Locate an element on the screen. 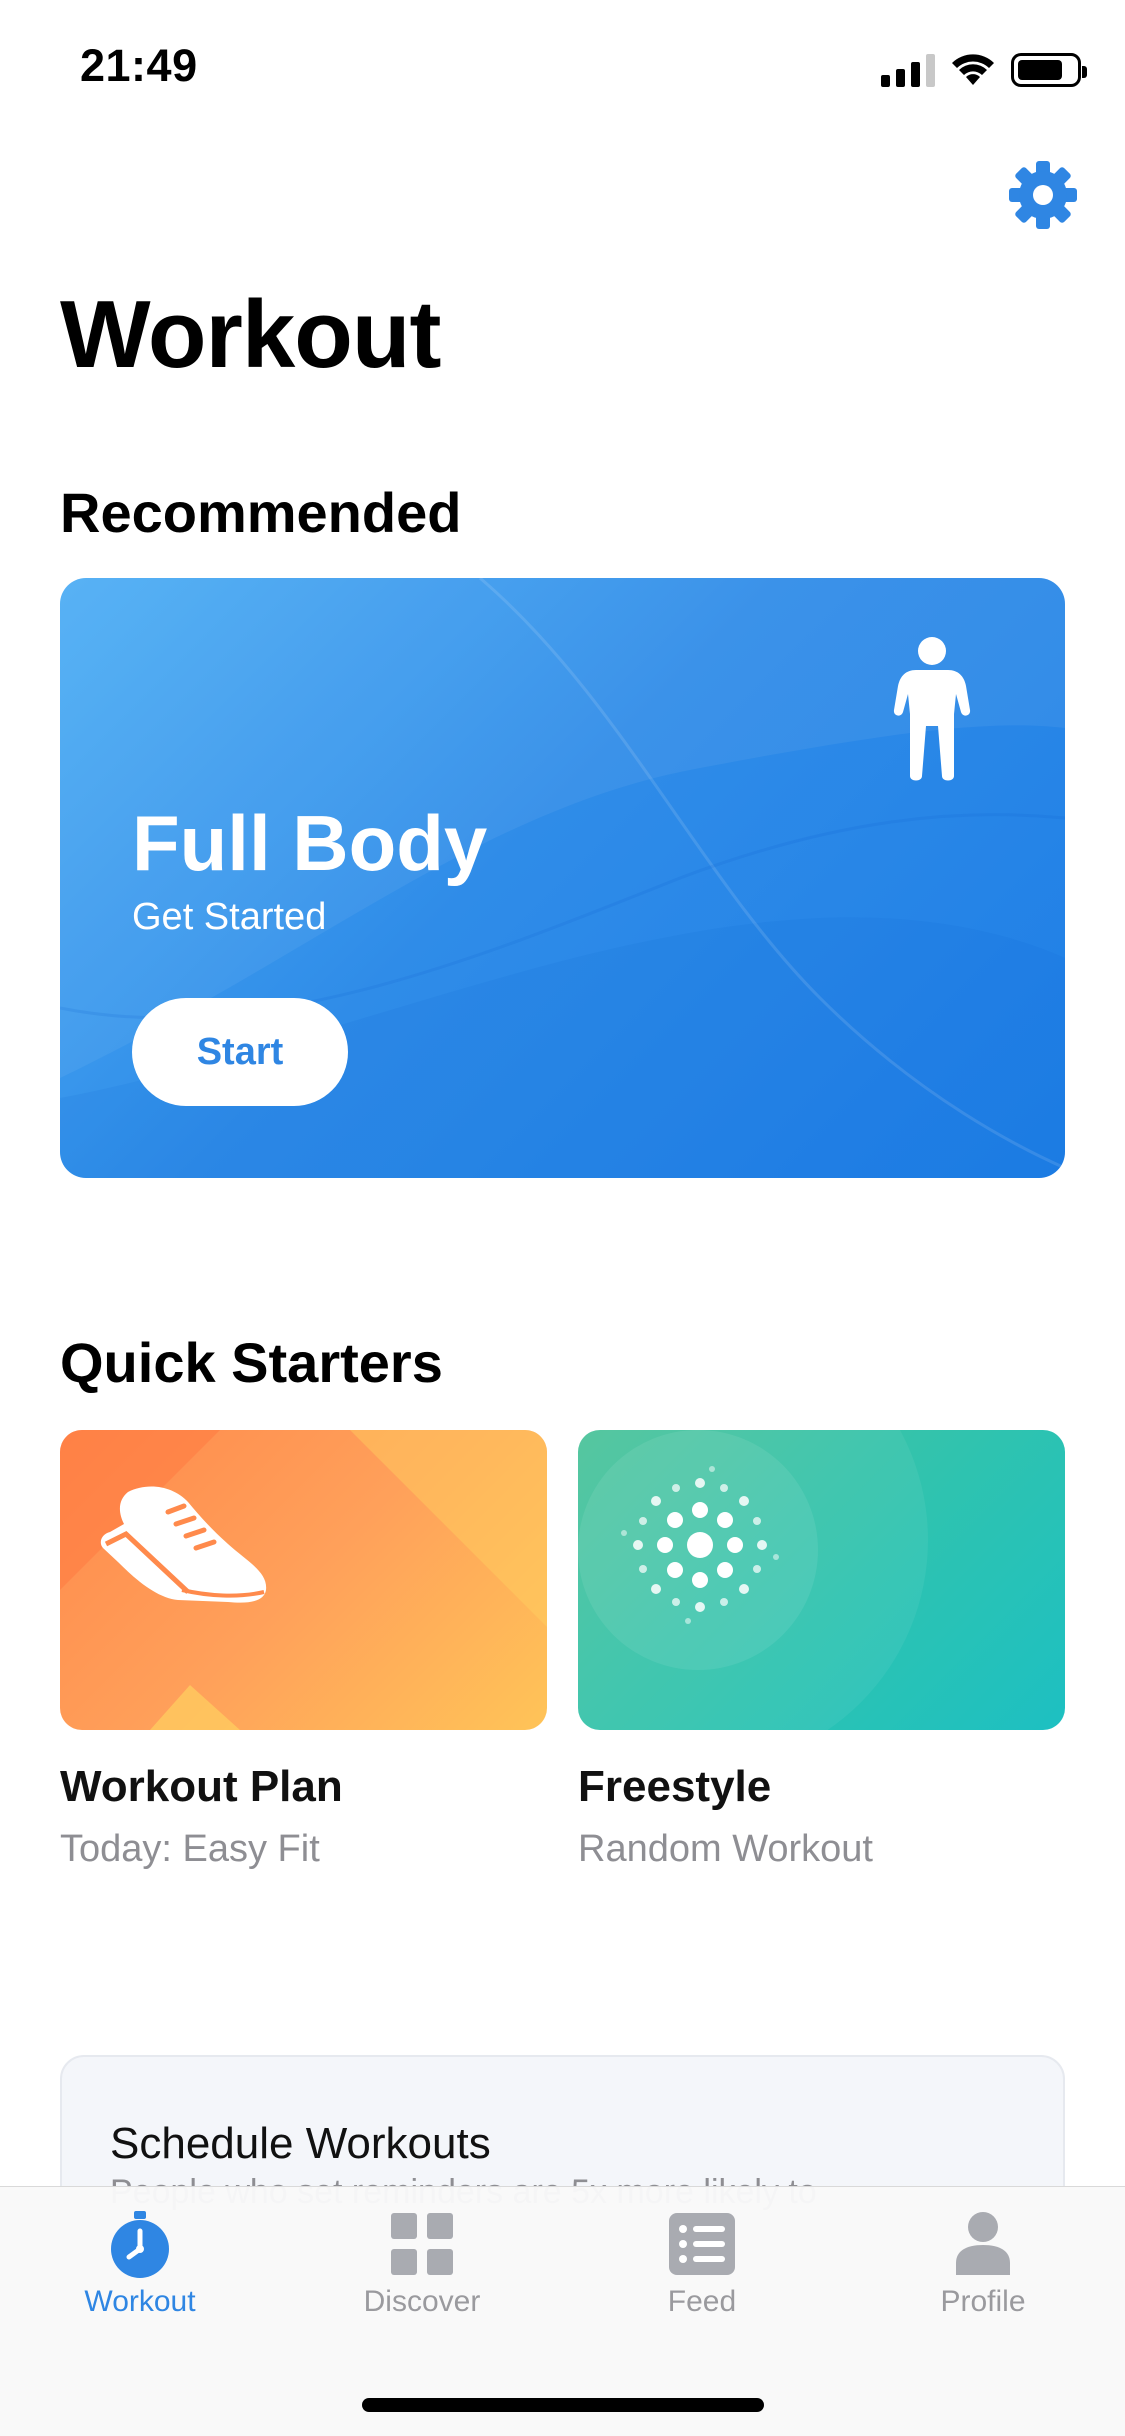 The width and height of the screenshot is (1125, 2436). stopwatch-icon is located at coordinates (140, 2244).